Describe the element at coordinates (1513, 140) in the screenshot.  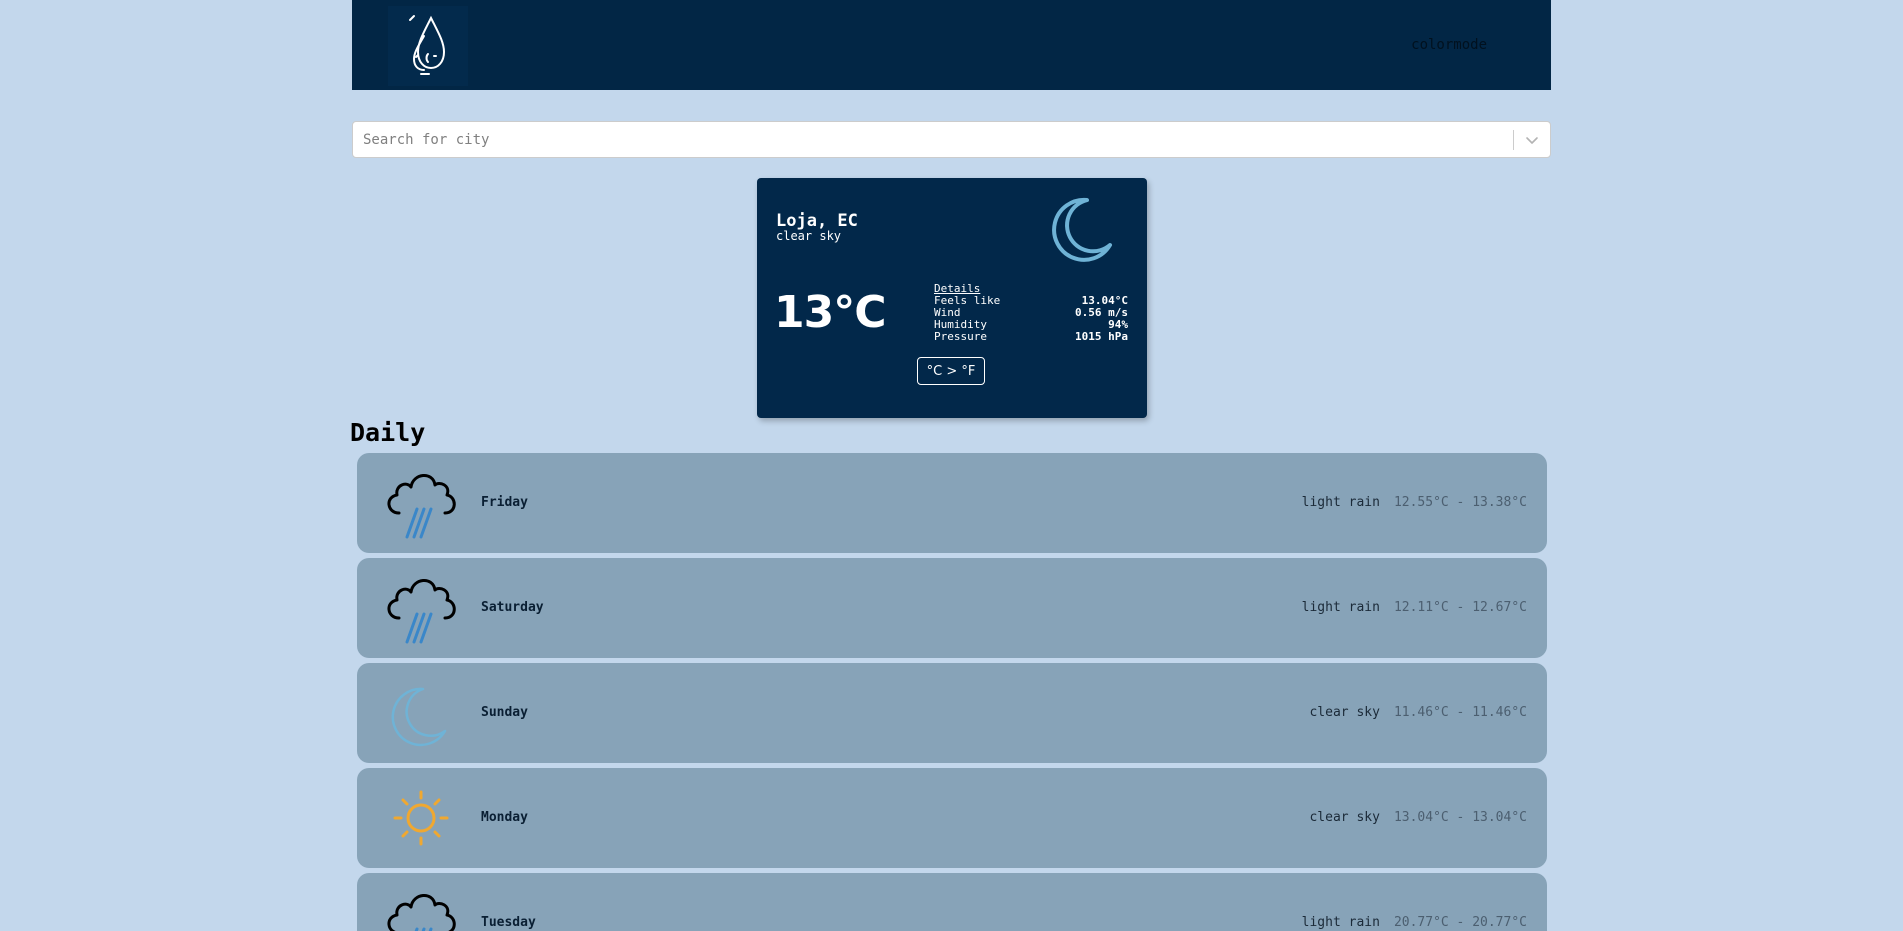
I see `search-separator` at that location.